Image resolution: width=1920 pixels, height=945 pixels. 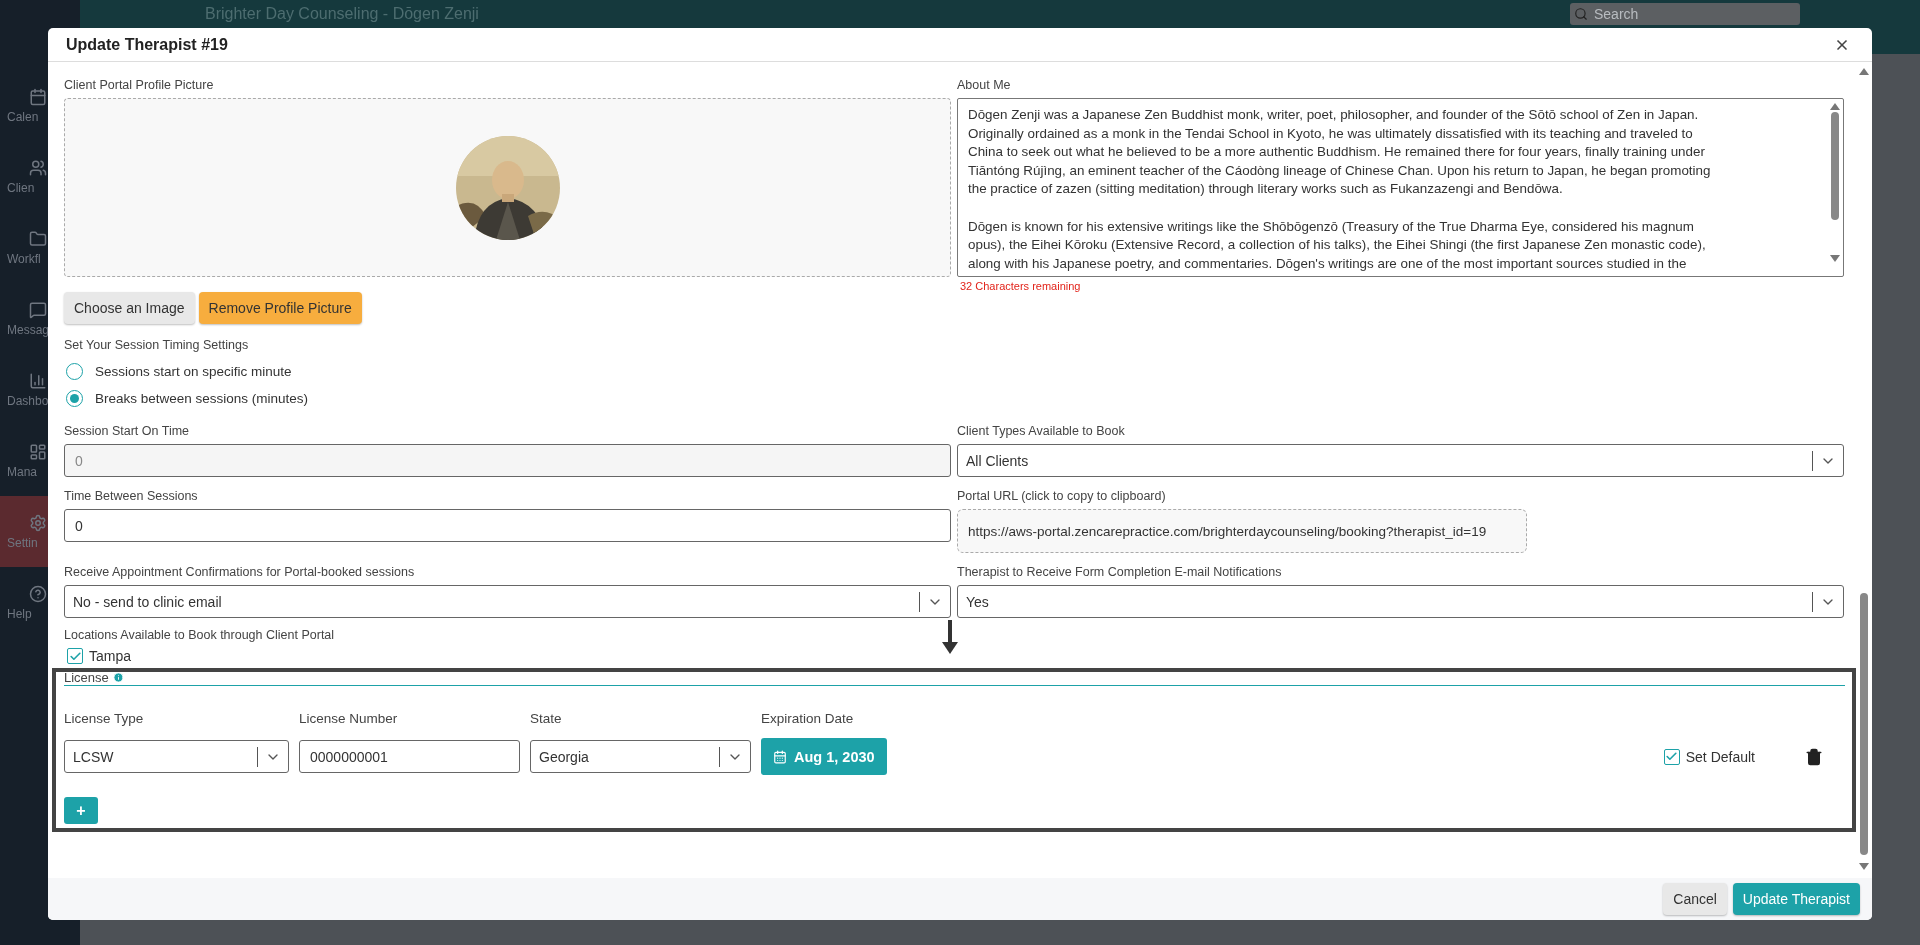 I want to click on url-field: https://aws-portal.zencarepractice.com/brighterdaycounseling/booking?therapist_id=19, so click(x=1242, y=531).